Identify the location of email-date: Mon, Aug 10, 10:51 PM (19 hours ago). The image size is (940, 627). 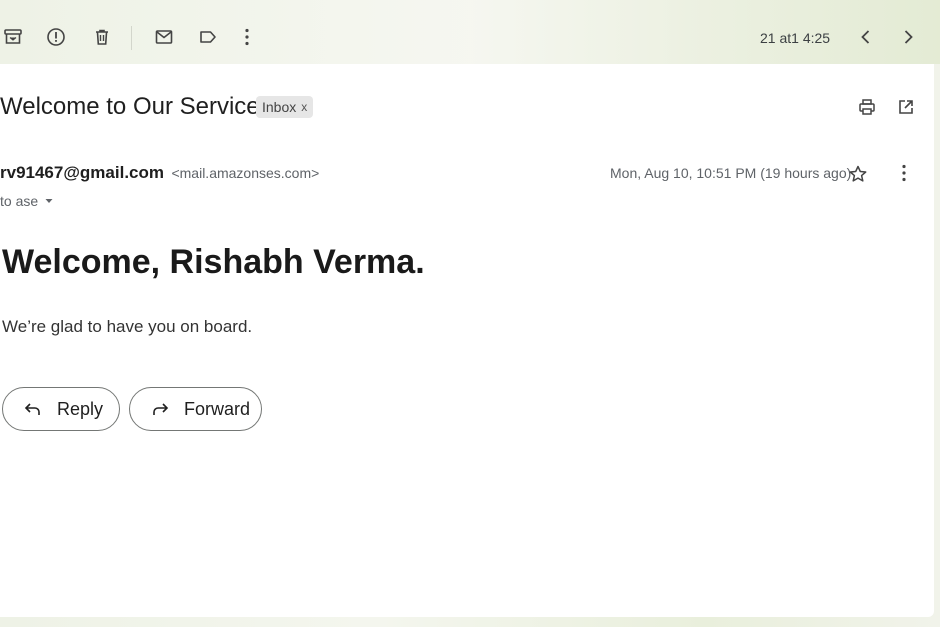
(731, 173).